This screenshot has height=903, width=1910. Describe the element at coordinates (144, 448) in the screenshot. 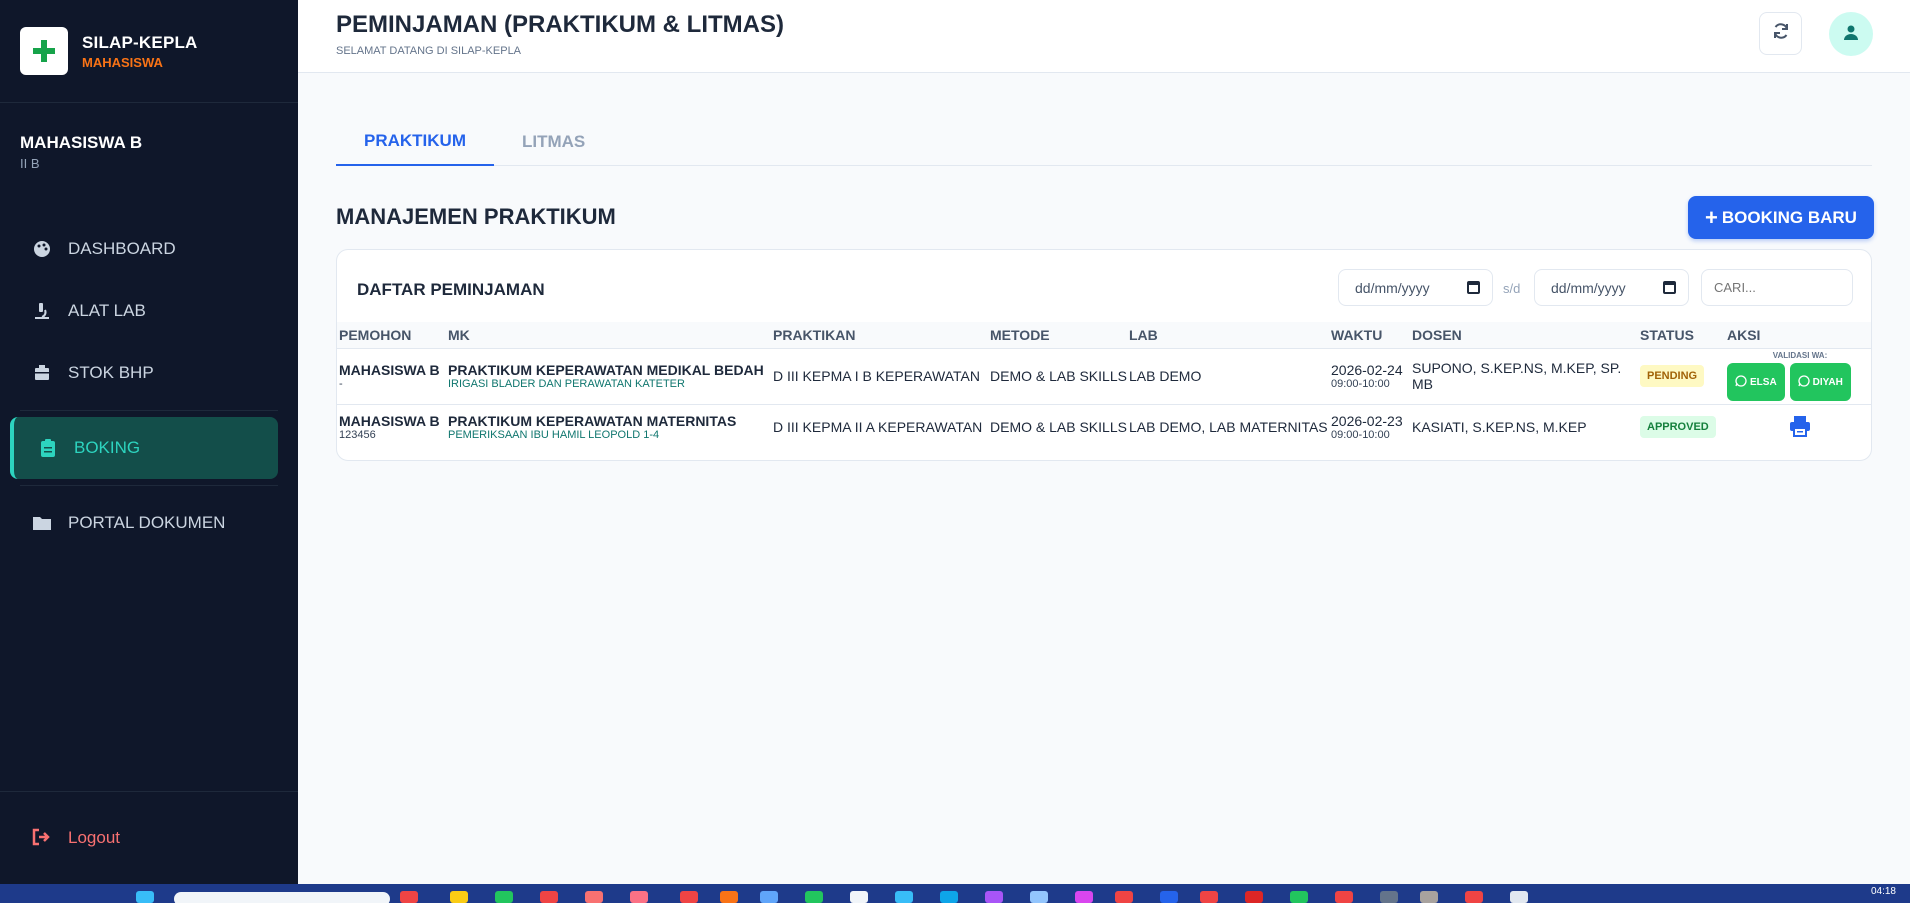

I see `sidebar-item-boking: BOKING` at that location.